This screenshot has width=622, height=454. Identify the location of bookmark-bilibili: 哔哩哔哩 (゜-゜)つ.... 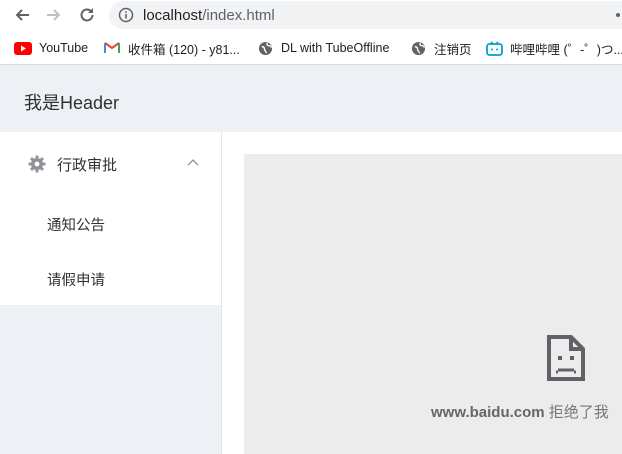
(553, 48).